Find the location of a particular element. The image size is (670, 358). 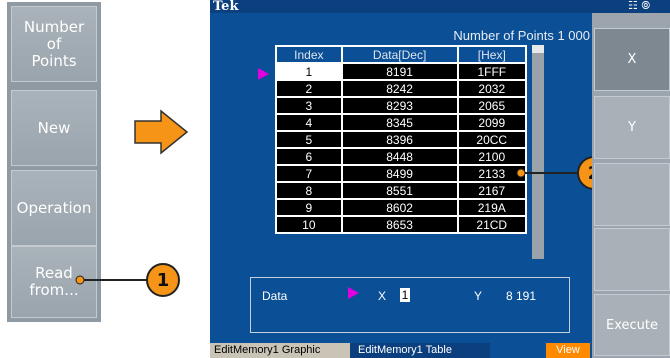

table-row: 10 8653 21CD is located at coordinates (401, 224).